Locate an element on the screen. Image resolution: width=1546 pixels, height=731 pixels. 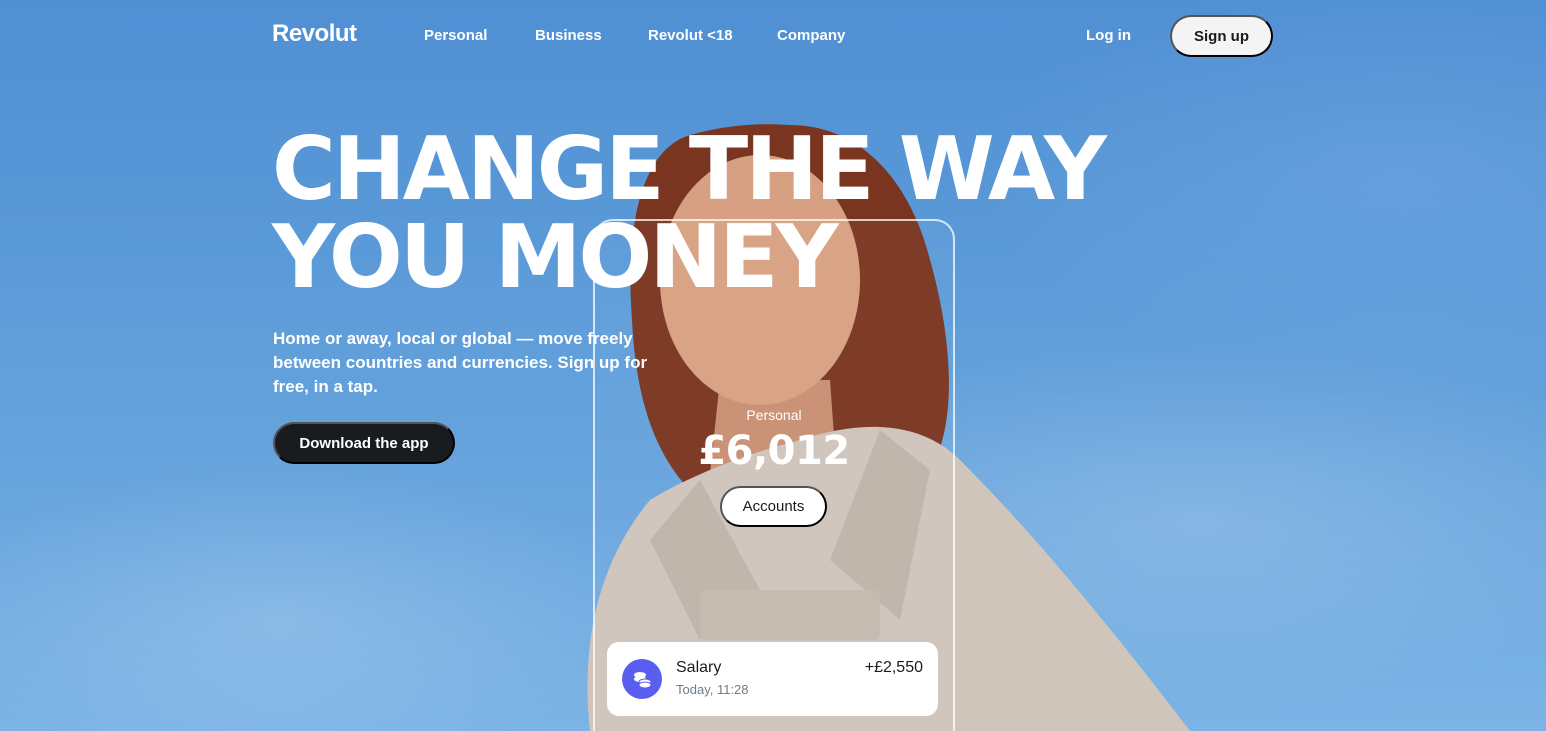
nav-link-business: Business is located at coordinates (568, 35).